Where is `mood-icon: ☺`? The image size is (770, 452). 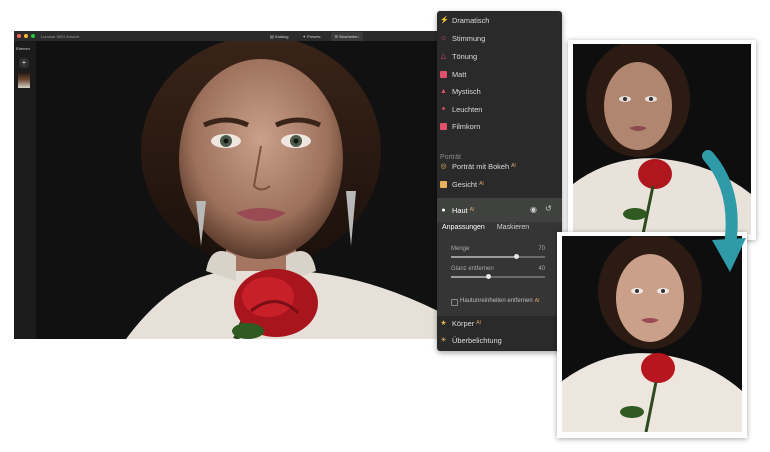
mood-icon: ☺ is located at coordinates (444, 38).